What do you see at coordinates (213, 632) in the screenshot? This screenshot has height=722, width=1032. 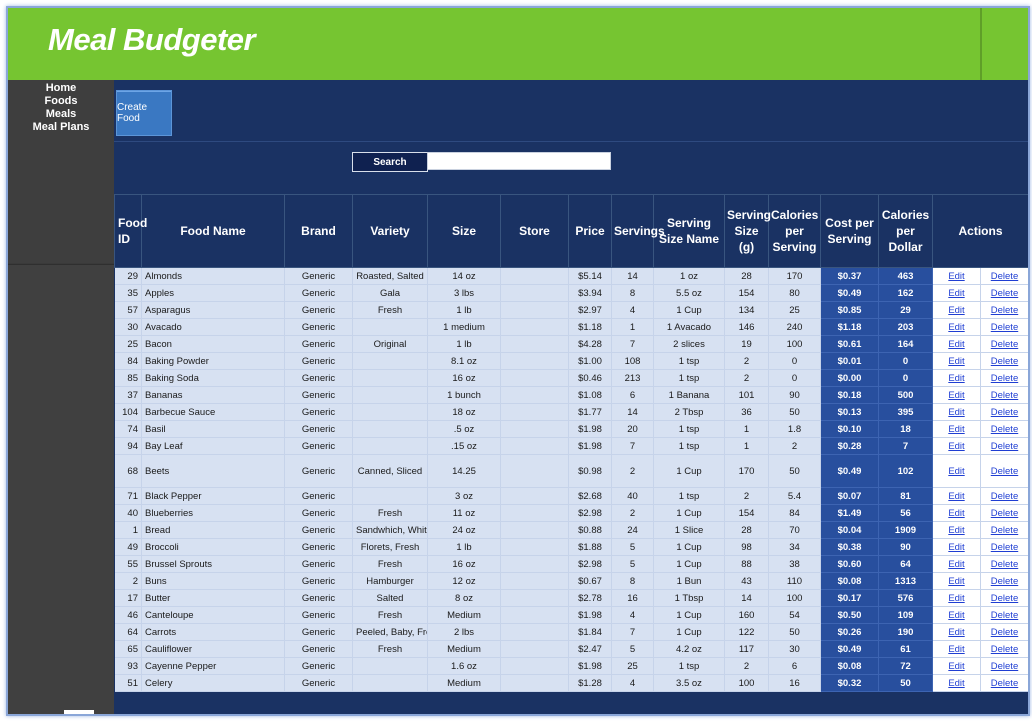 I see `cell-food-name: Carrots` at bounding box center [213, 632].